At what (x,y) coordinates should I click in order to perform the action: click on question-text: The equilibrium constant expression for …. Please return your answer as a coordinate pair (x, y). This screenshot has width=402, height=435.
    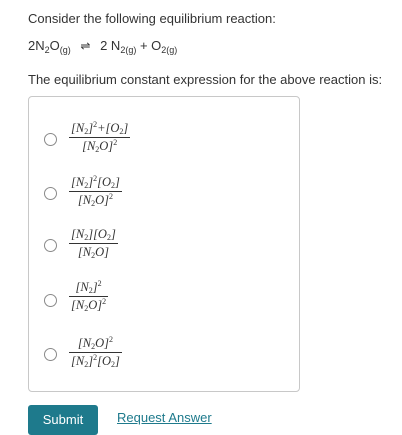
    Looking at the image, I should click on (205, 79).